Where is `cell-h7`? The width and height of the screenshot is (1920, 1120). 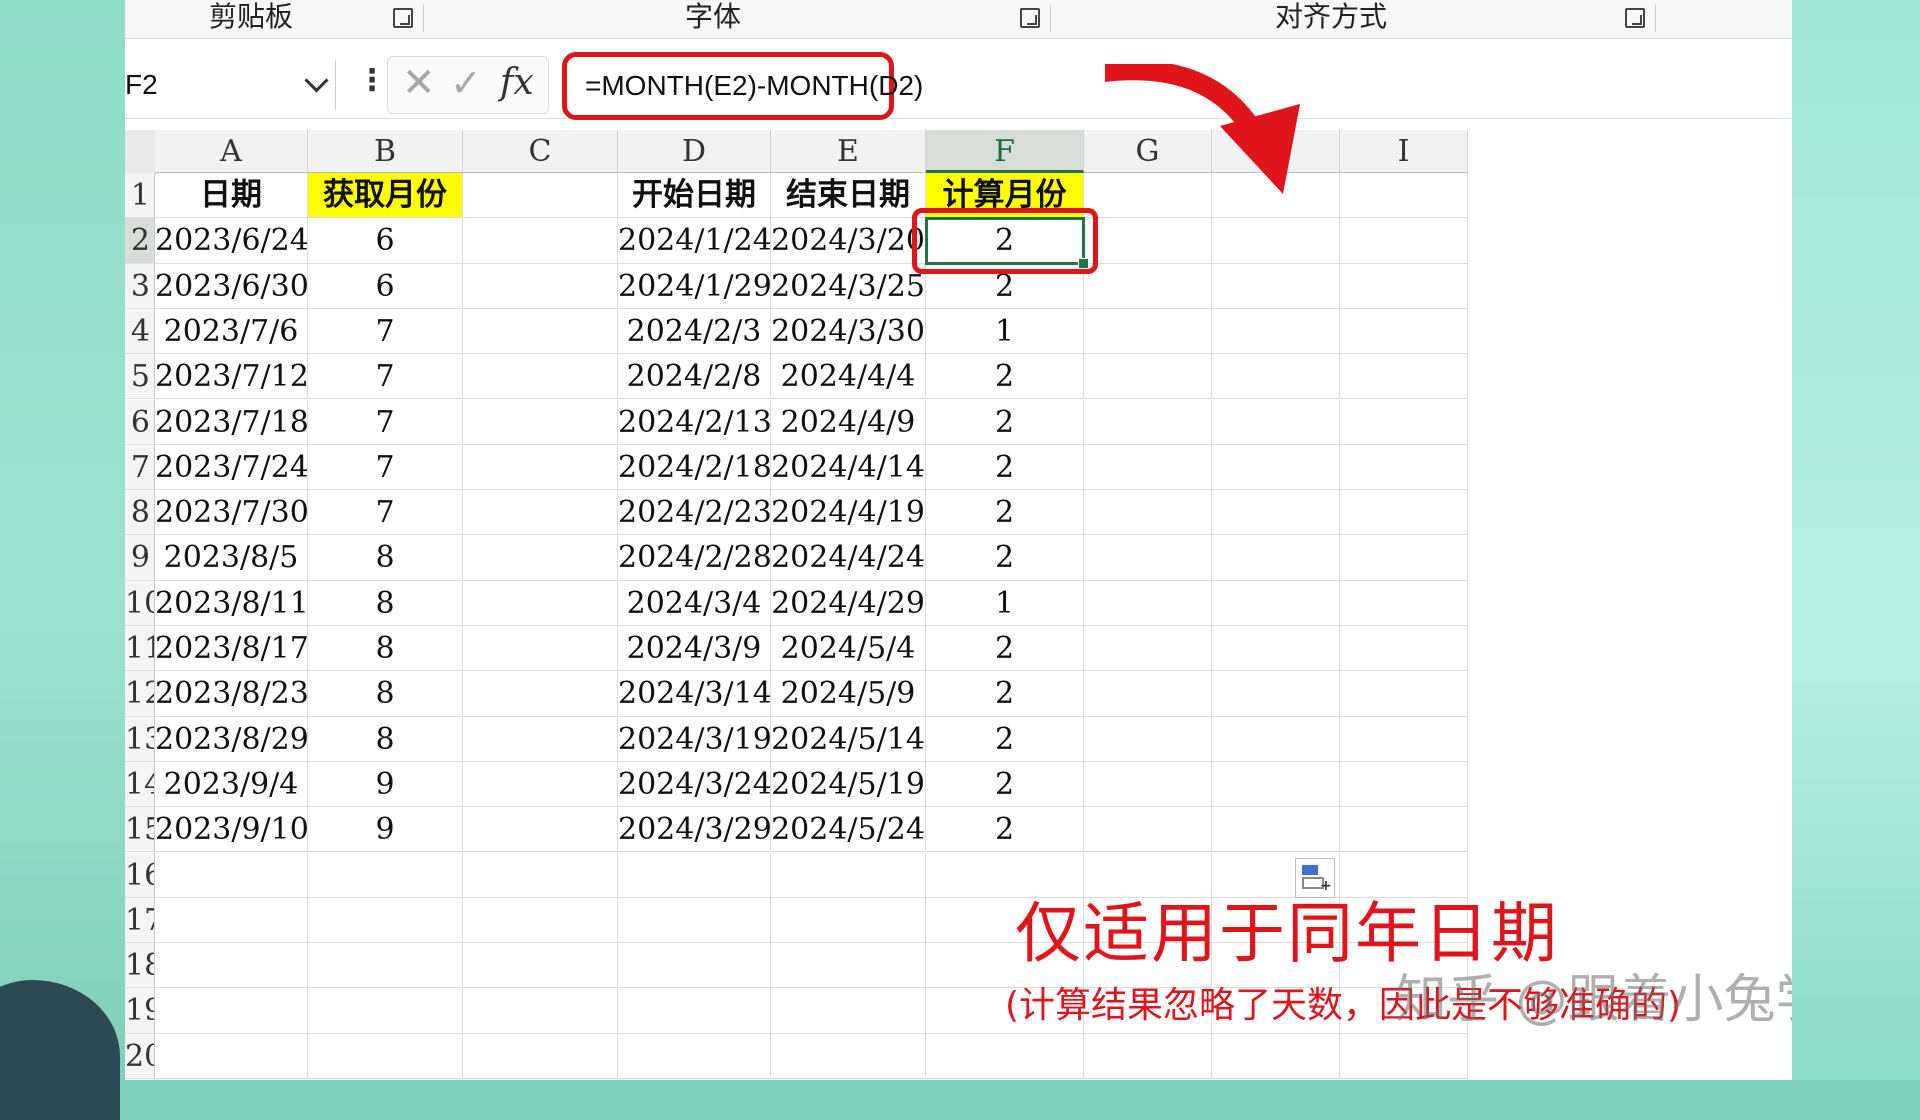 cell-h7 is located at coordinates (1276, 467).